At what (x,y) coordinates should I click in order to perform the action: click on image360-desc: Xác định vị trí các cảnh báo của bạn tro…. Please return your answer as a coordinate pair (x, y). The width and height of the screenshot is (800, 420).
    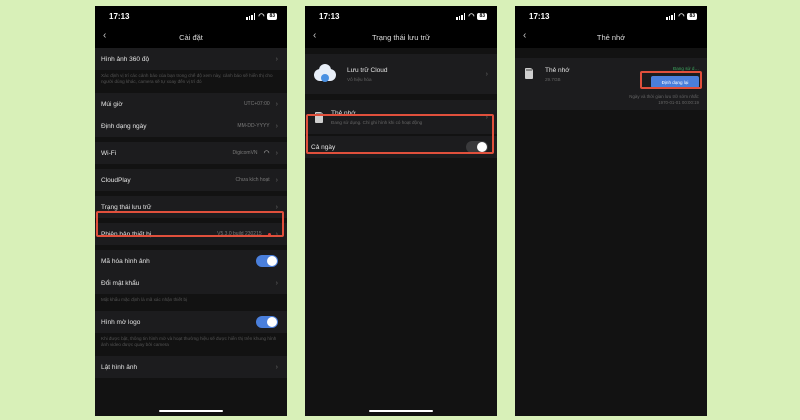
    Looking at the image, I should click on (191, 79).